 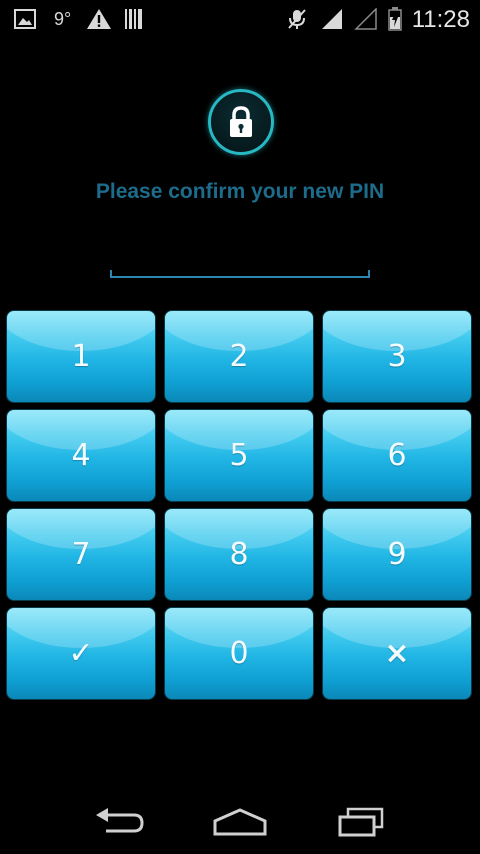 I want to click on checkmark-icon: ✓, so click(x=81, y=653).